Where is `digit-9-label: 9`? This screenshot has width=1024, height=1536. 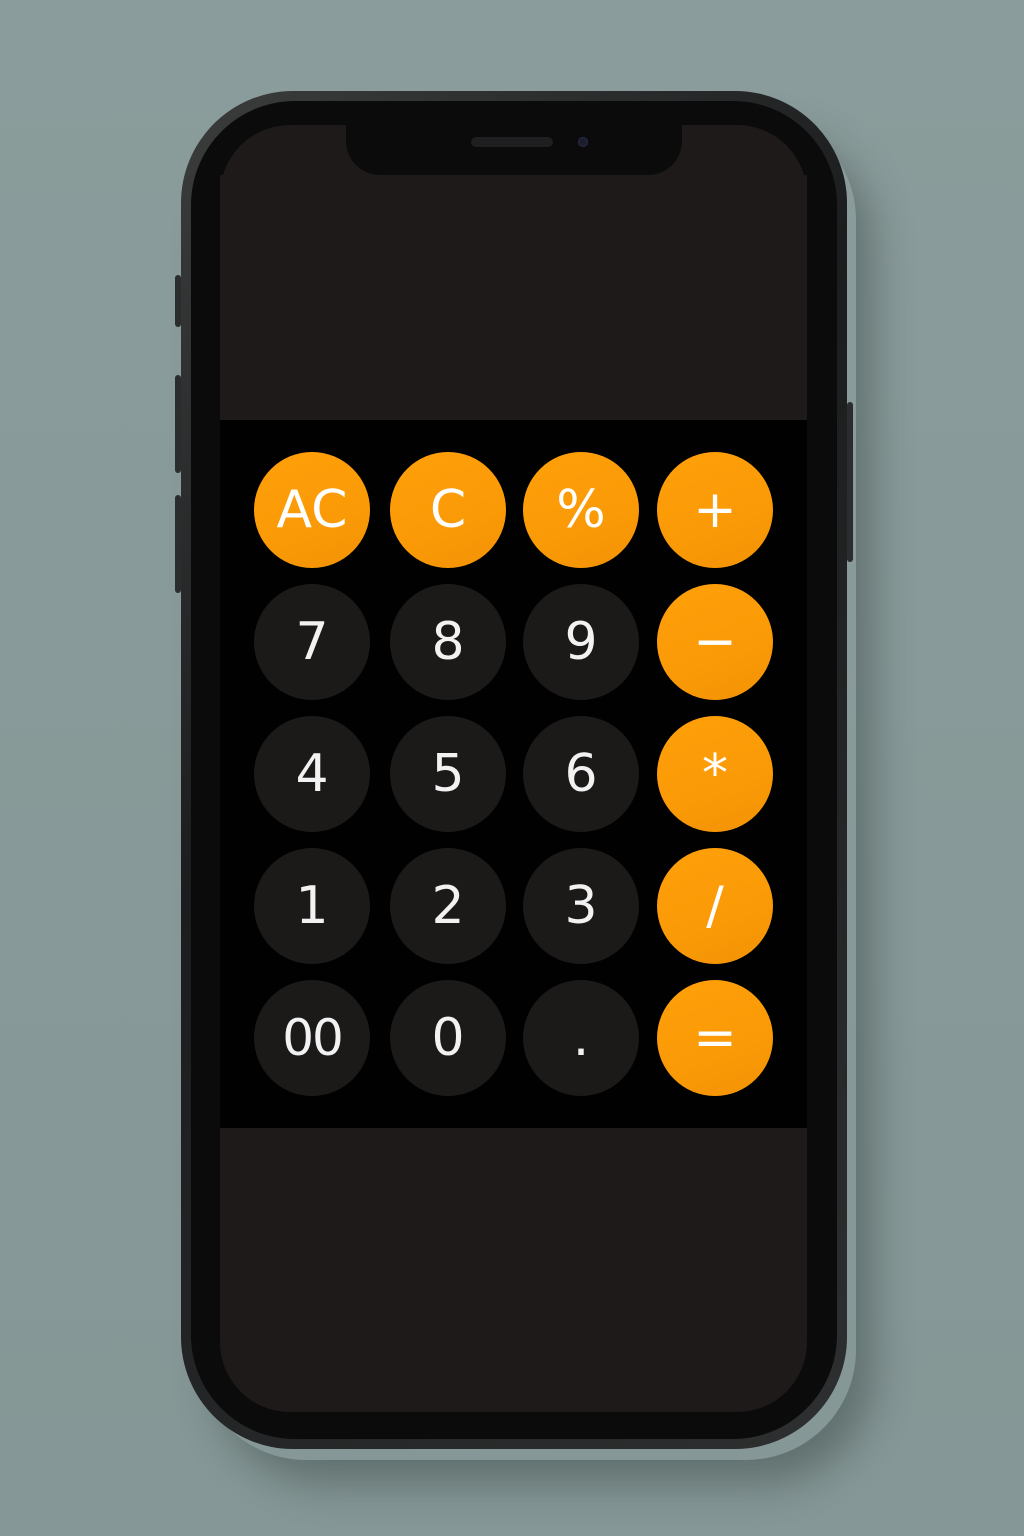
digit-9-label: 9 is located at coordinates (581, 642).